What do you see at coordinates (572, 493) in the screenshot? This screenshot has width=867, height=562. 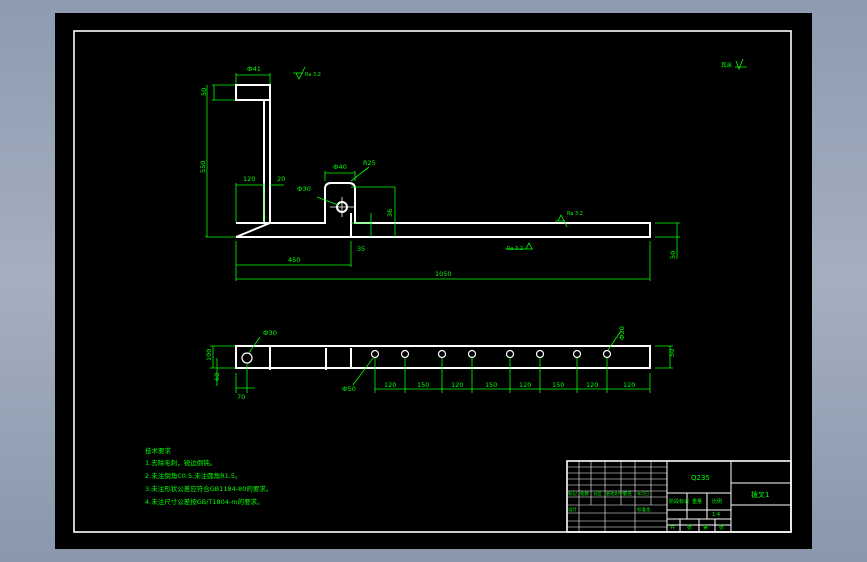 I see `row-label-1: 标记` at bounding box center [572, 493].